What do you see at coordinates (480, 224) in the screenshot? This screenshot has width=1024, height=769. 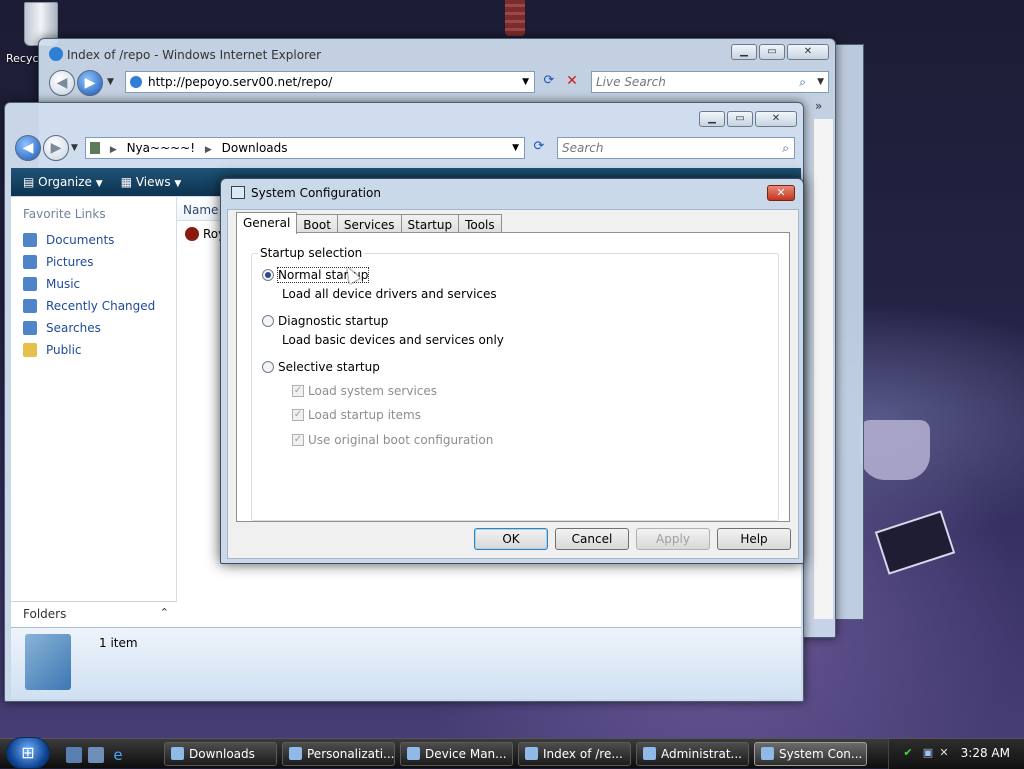 I see `tab-tools: Tools` at bounding box center [480, 224].